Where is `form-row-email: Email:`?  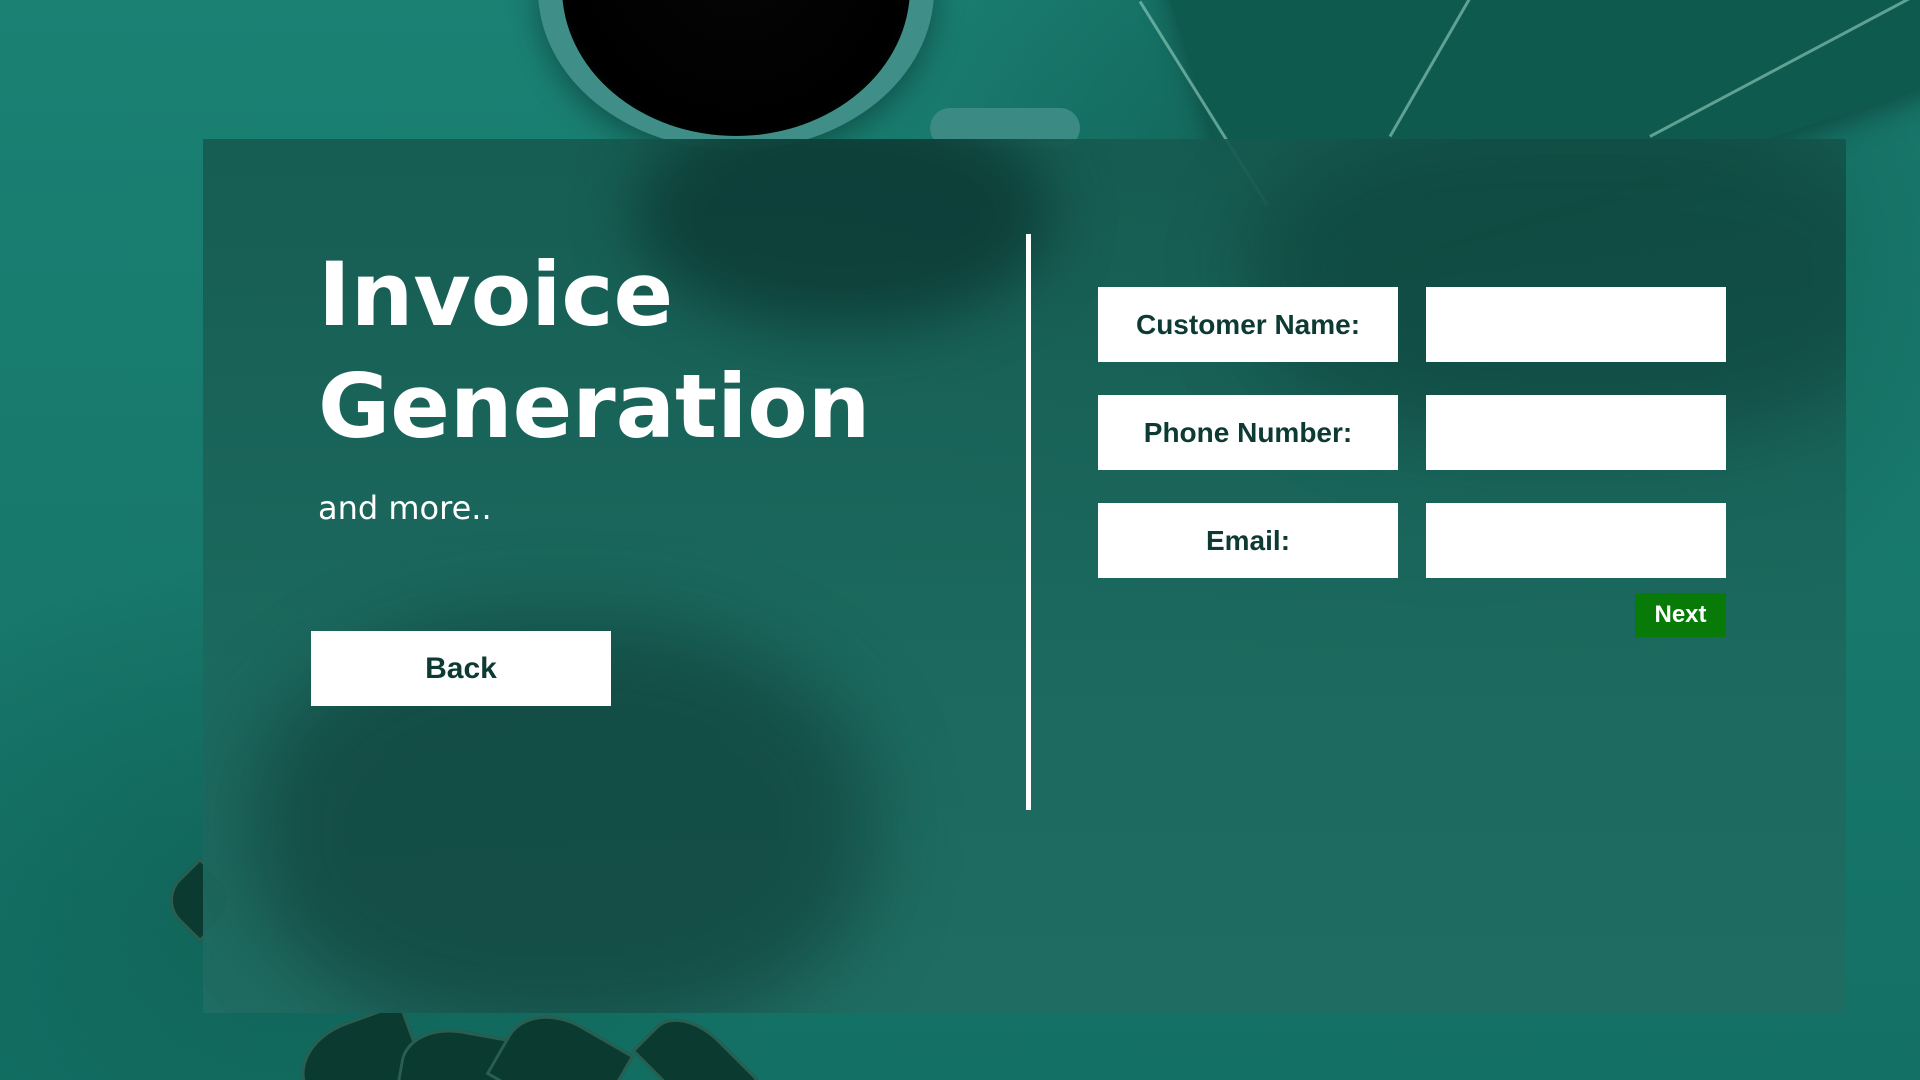
form-row-email: Email: is located at coordinates (1412, 540).